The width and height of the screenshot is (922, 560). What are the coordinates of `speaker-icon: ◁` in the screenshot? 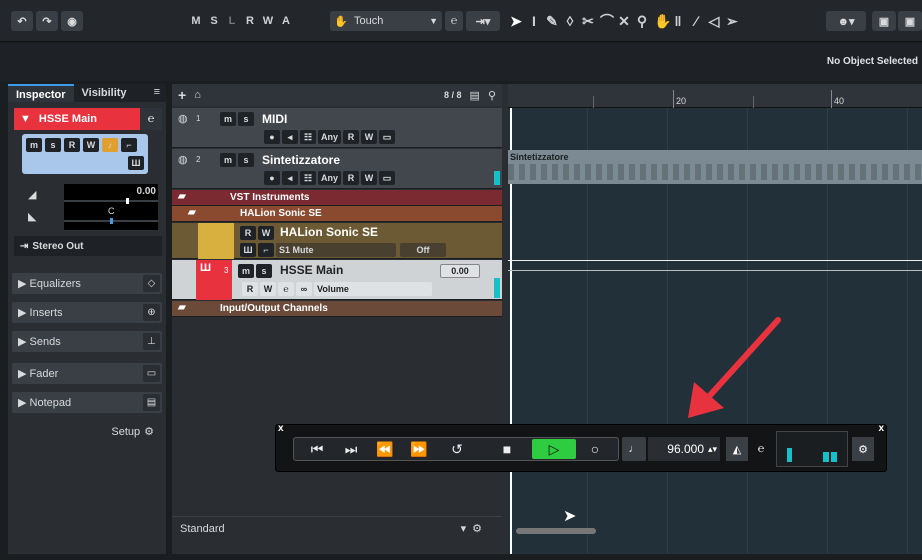 It's located at (714, 21).